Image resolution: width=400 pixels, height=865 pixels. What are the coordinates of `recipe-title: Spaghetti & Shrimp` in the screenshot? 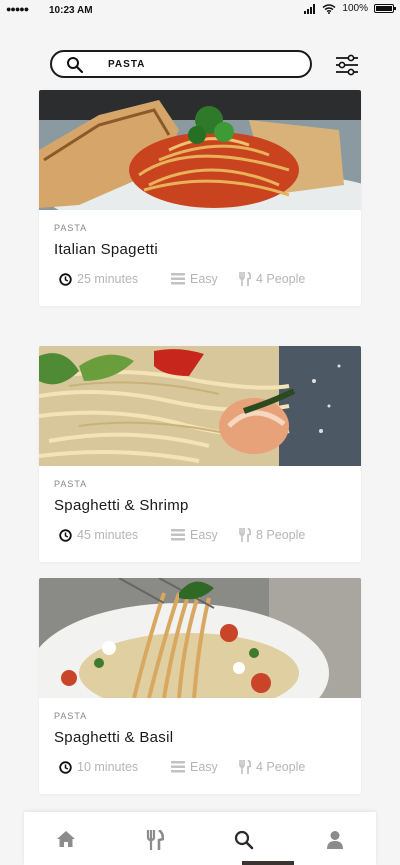 It's located at (121, 505).